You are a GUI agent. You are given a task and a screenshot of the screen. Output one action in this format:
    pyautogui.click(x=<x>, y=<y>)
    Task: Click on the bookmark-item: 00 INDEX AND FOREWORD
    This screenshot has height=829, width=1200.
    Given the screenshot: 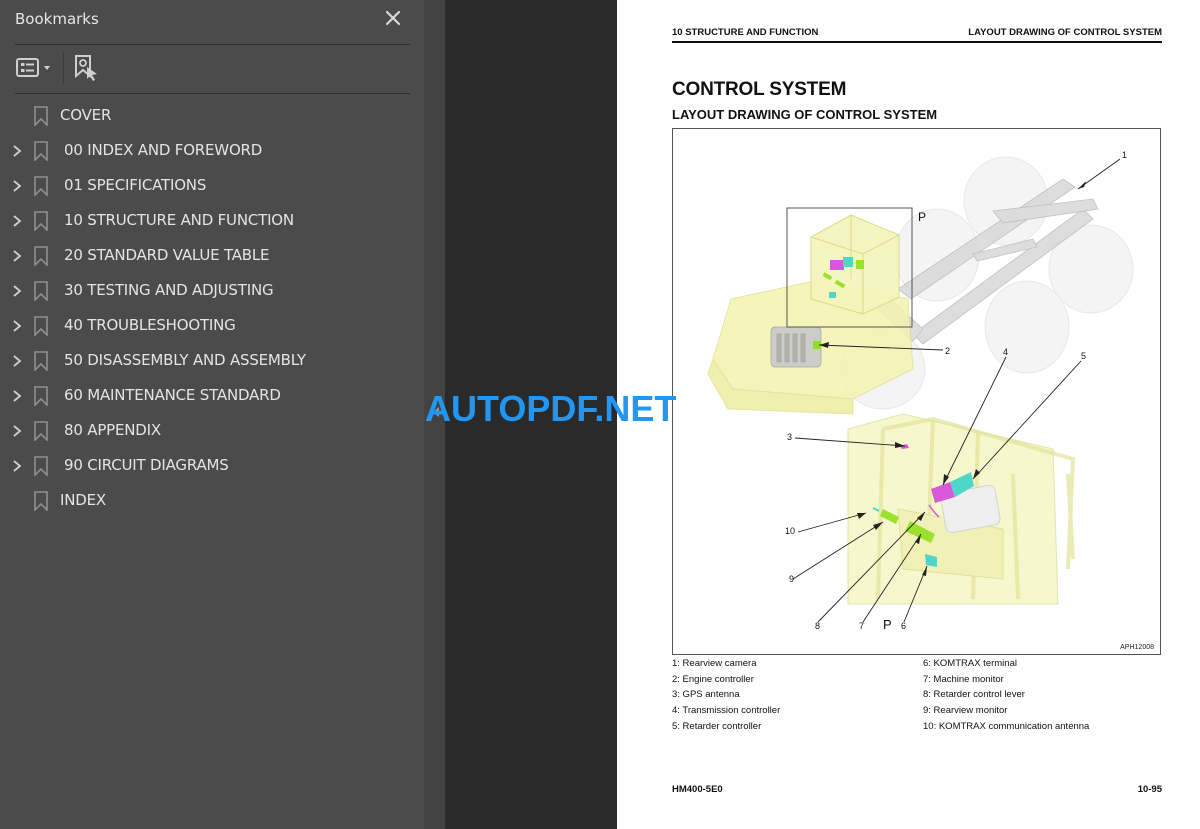 What is the action you would take?
    pyautogui.click(x=210, y=151)
    